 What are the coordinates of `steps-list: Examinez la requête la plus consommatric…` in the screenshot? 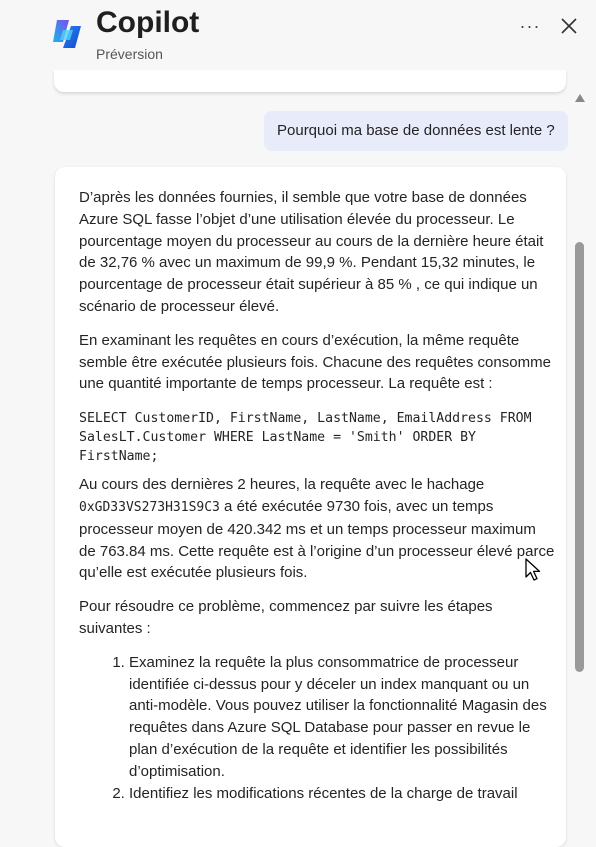 It's located at (317, 728).